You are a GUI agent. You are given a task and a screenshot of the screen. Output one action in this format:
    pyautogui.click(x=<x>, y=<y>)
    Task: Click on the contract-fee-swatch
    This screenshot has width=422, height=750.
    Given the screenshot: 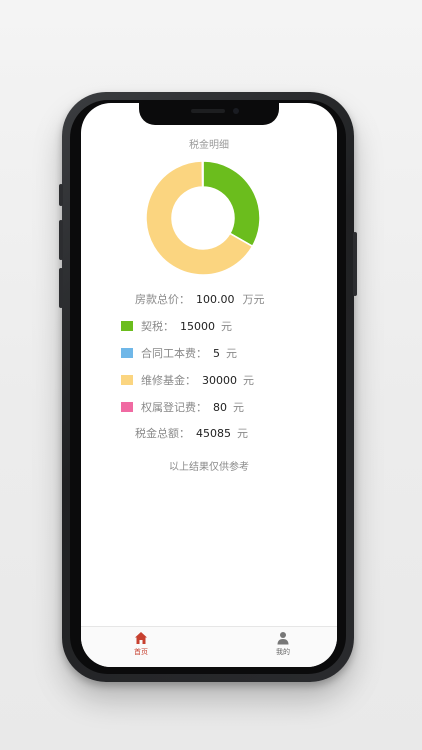 What is the action you would take?
    pyautogui.click(x=127, y=353)
    